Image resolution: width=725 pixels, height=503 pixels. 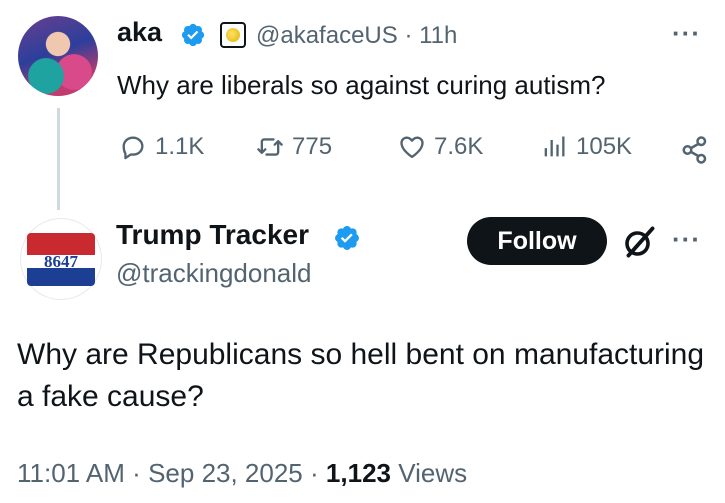 I want to click on reply-icon, so click(x=133, y=148).